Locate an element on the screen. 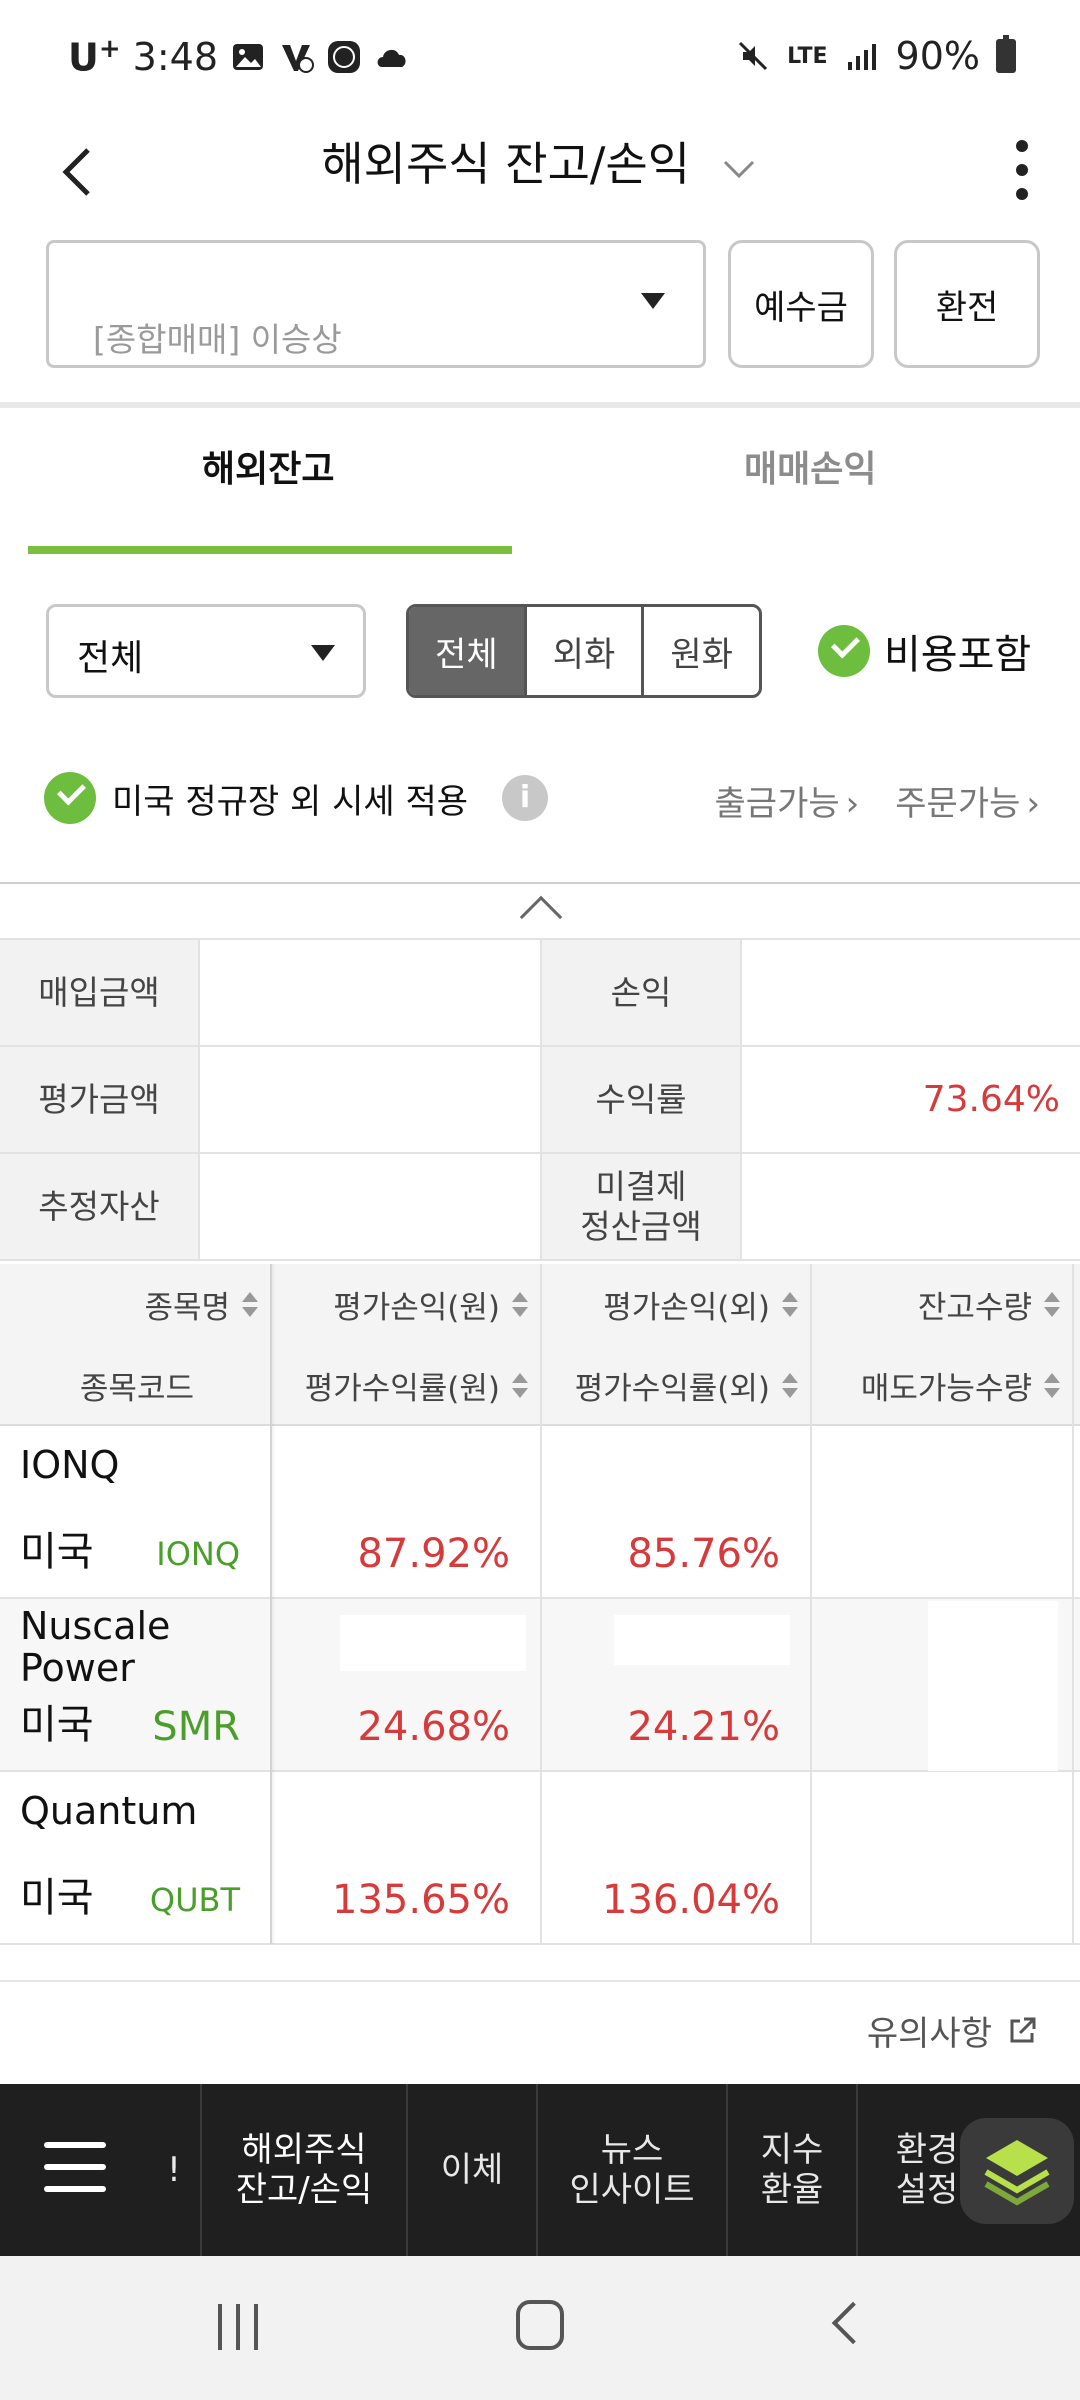 The image size is (1080, 2400). summary-row: 평가금액 수익률 73.64% is located at coordinates (540, 1100).